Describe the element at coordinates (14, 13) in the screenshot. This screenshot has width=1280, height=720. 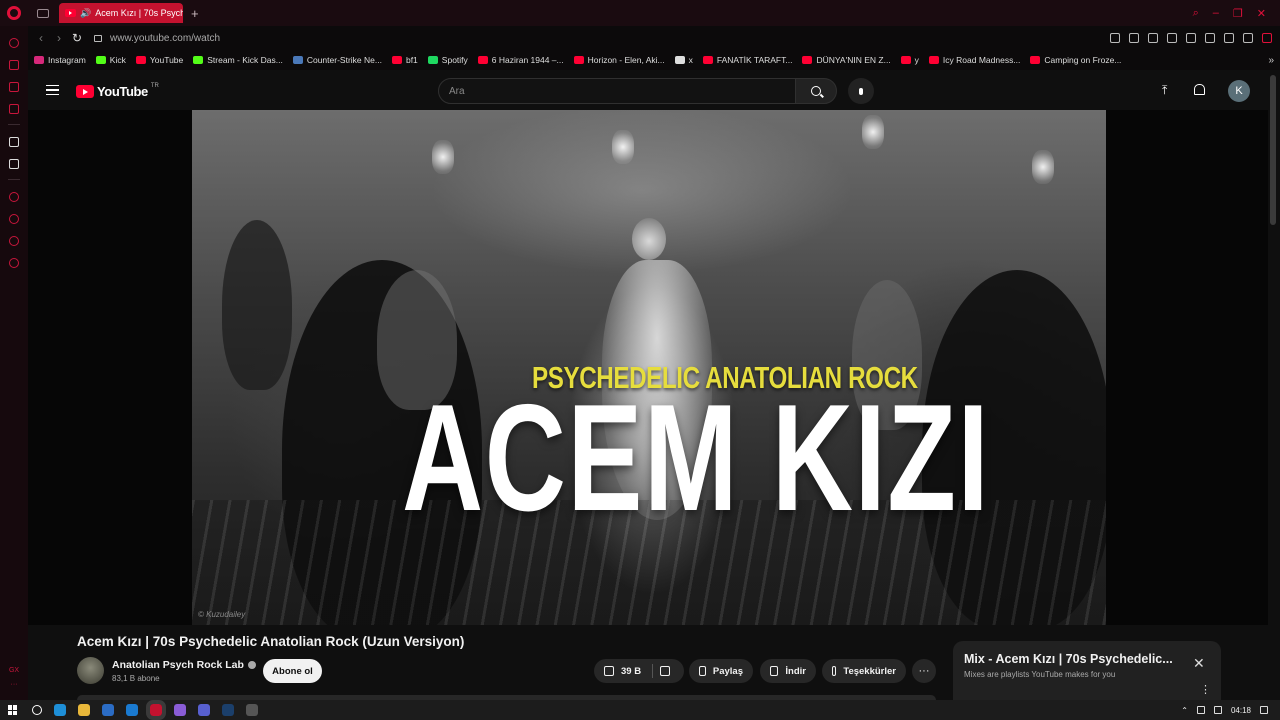
I see `opera-menu-icon` at that location.